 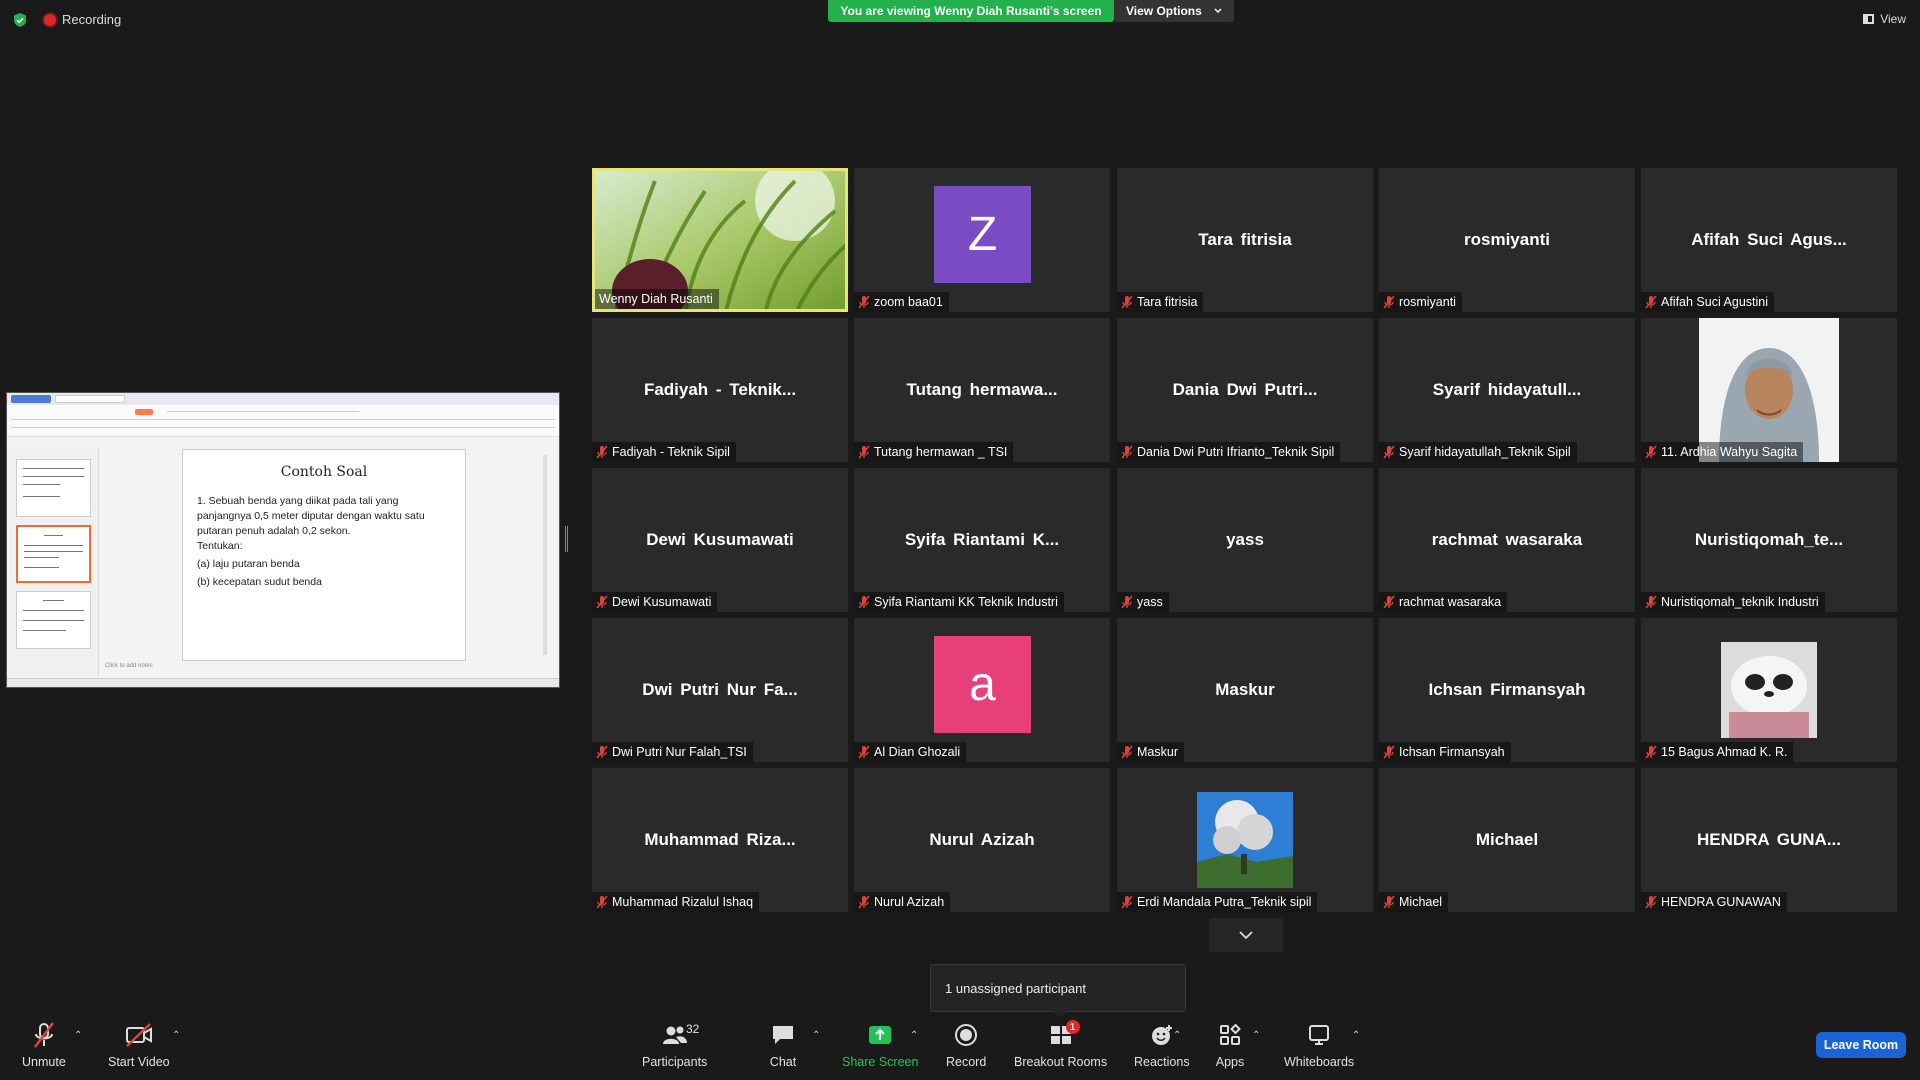 What do you see at coordinates (902, 902) in the screenshot?
I see `participant-name-label: Nurul Azizah` at bounding box center [902, 902].